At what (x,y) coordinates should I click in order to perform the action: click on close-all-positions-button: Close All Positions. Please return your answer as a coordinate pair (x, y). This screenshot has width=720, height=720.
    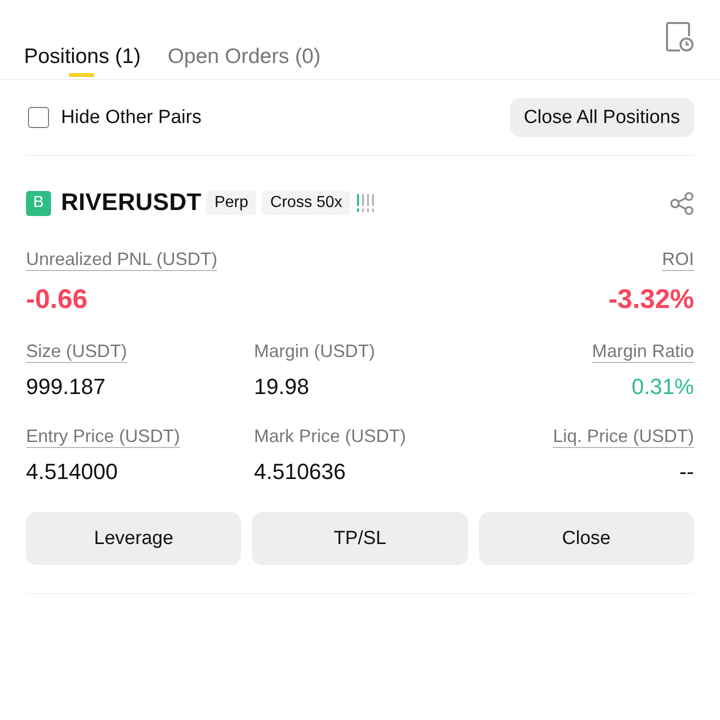
    Looking at the image, I should click on (602, 117).